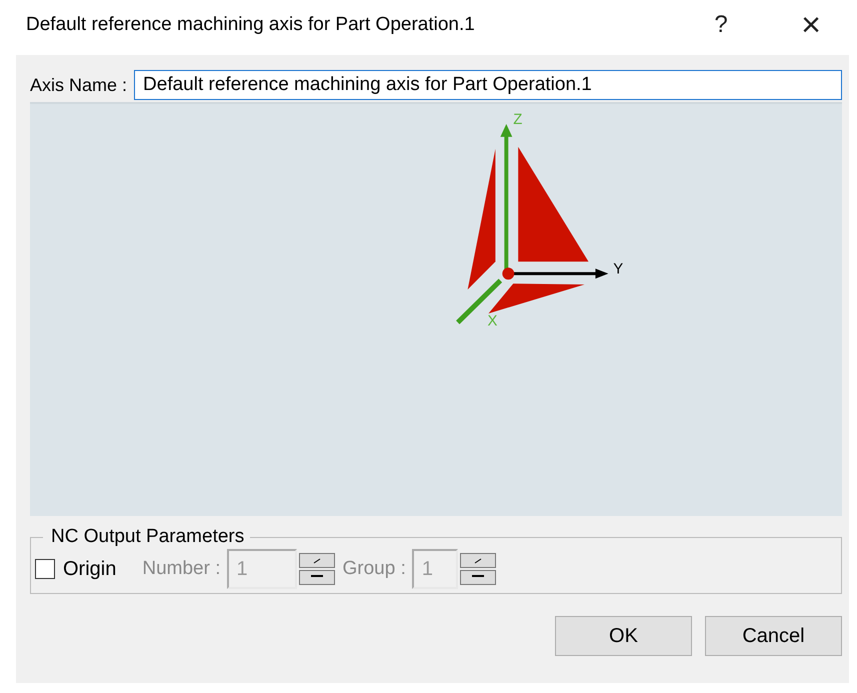 Image resolution: width=857 pixels, height=693 pixels. Describe the element at coordinates (623, 636) in the screenshot. I see `dialog-button: OK` at that location.